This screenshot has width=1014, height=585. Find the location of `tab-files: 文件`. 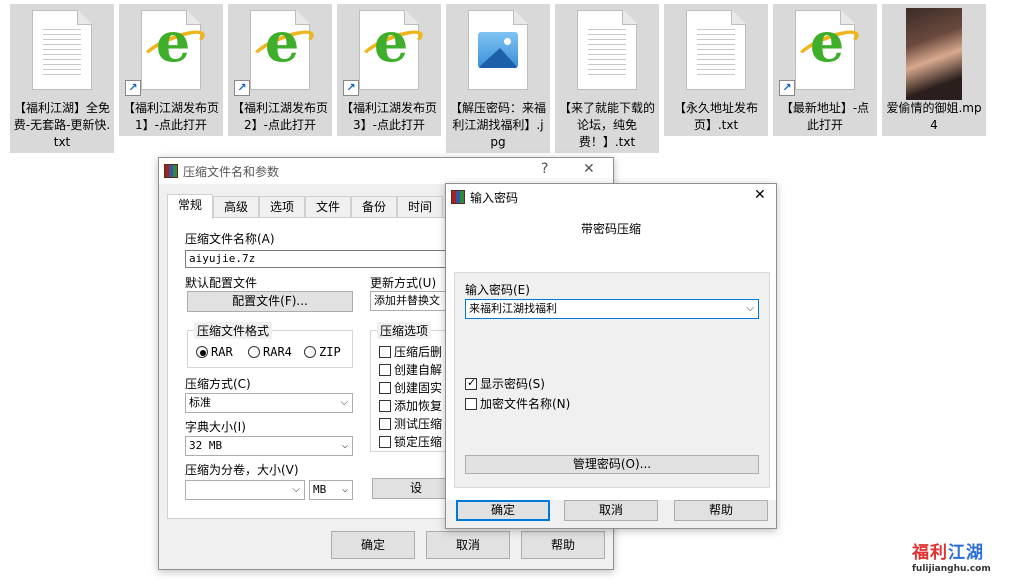

tab-files: 文件 is located at coordinates (328, 207).